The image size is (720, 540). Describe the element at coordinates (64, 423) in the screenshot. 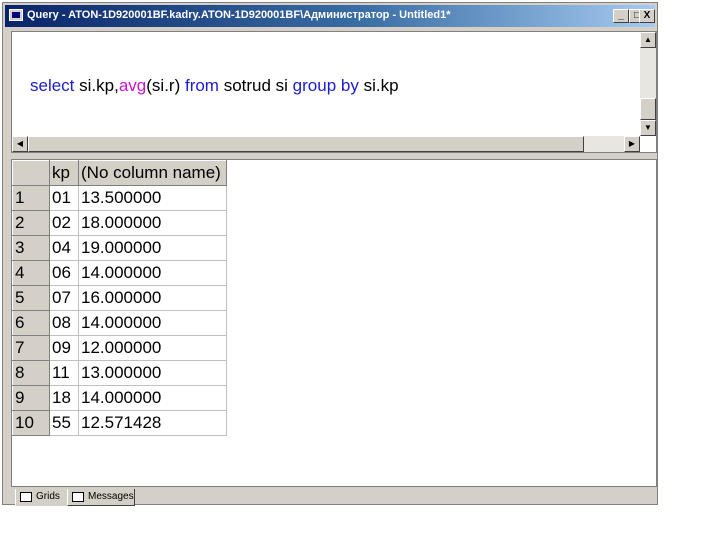

I see `kp-cell: 55` at that location.